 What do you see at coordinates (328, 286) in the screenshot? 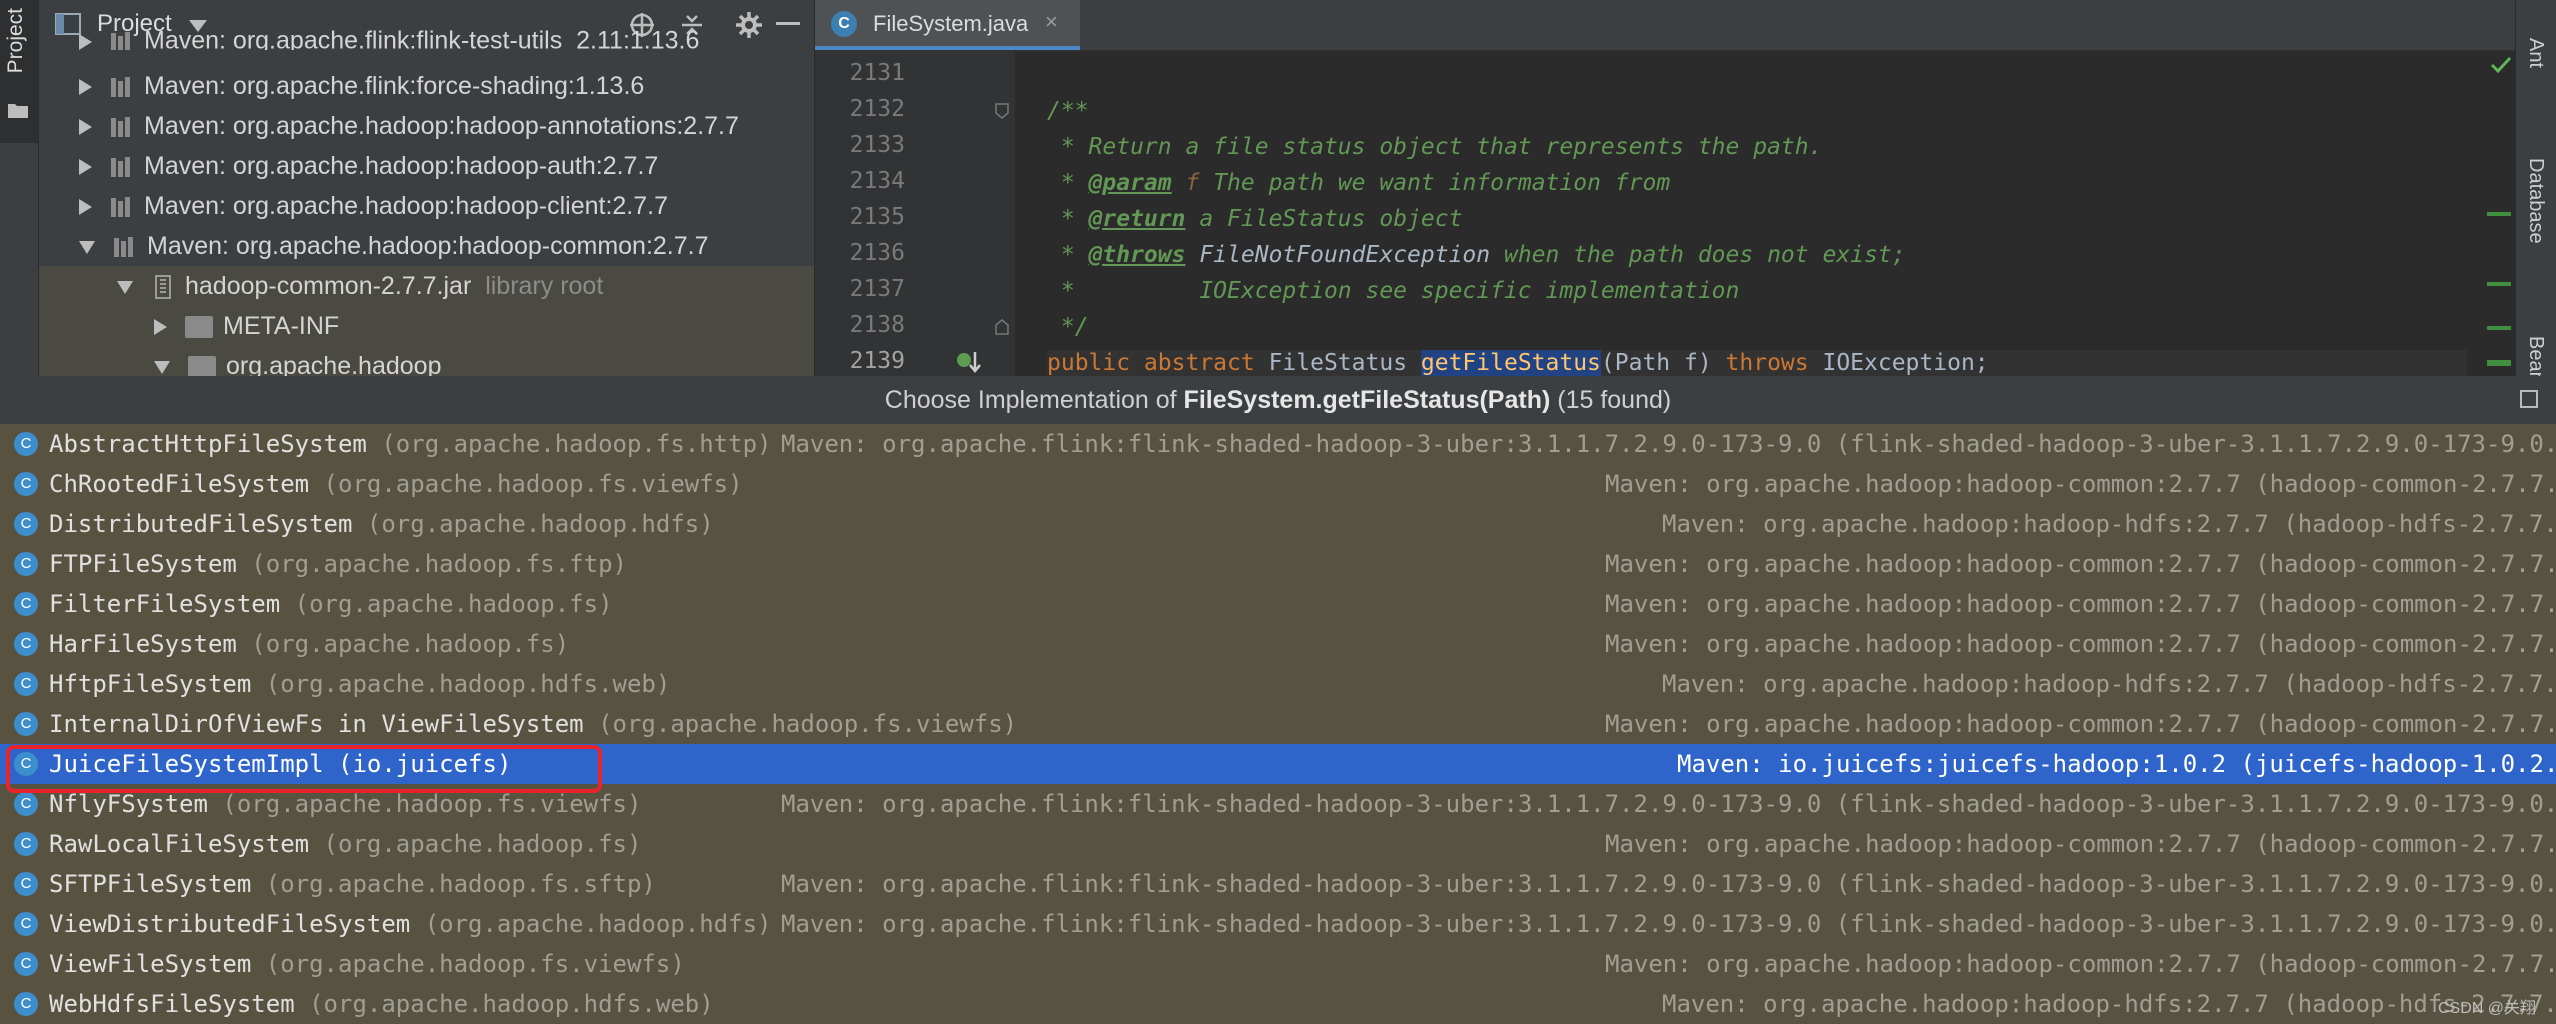
I see `jar-label: hadoop-common-2.7.7.jar` at bounding box center [328, 286].